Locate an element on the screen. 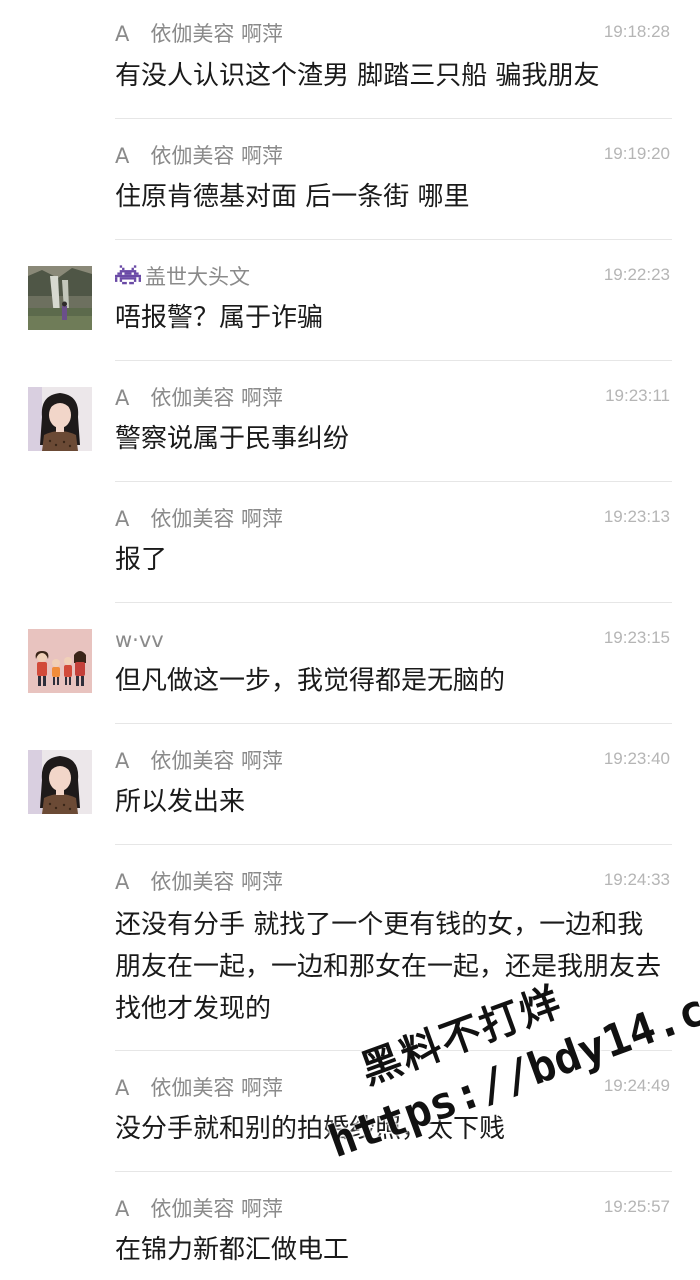 Image resolution: width=700 pixels, height=1280 pixels. sender-name-row: 盖世大头文 is located at coordinates (182, 278).